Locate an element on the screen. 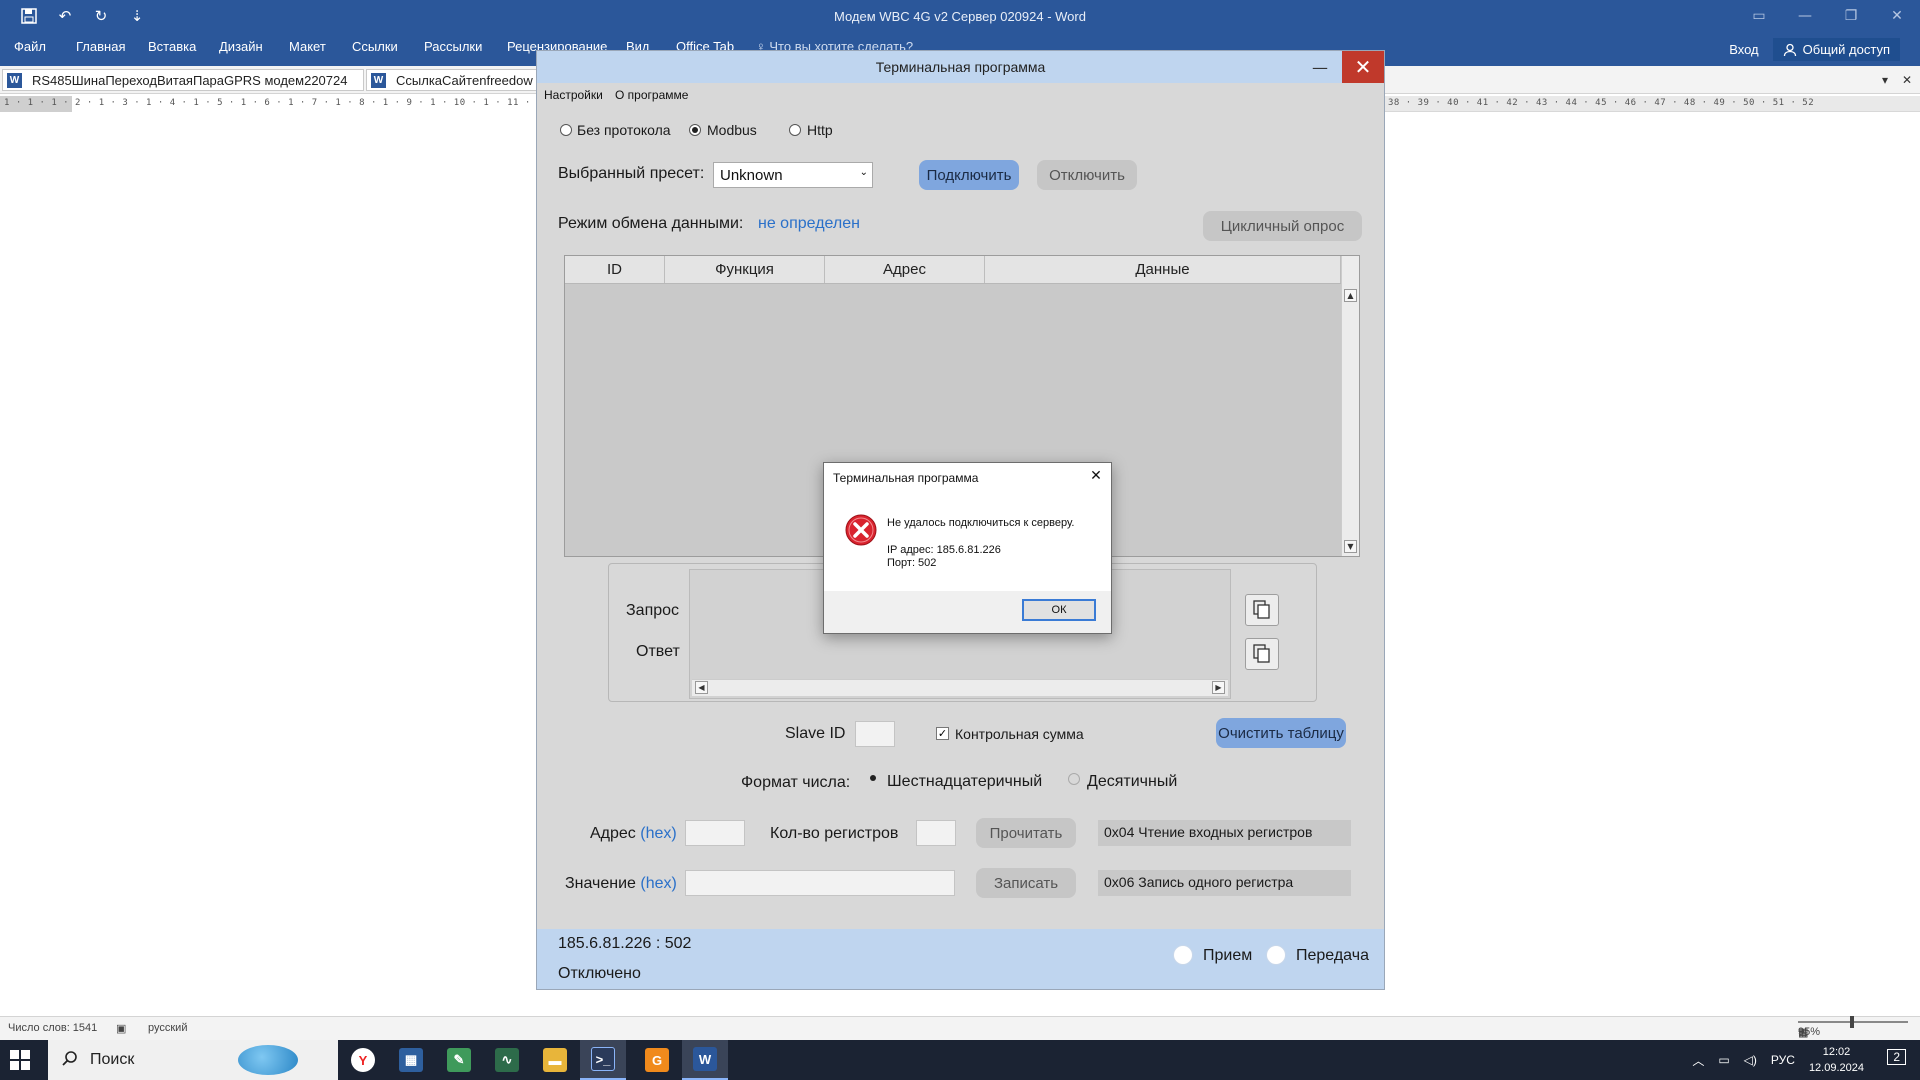 This screenshot has height=1080, width=1920. clock-time: 12:02 is located at coordinates (1836, 1052).